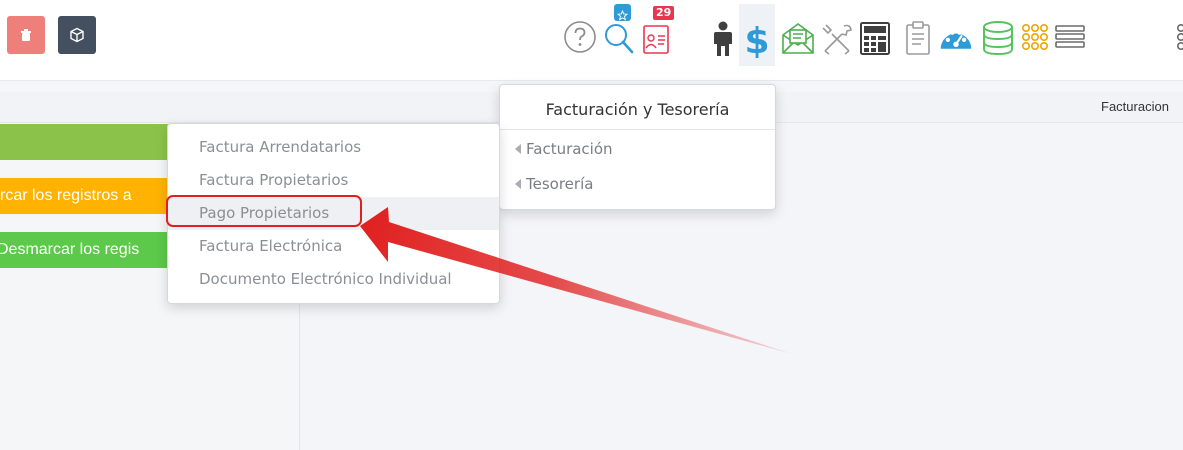  Describe the element at coordinates (580, 37) in the screenshot. I see `help-icon` at that location.